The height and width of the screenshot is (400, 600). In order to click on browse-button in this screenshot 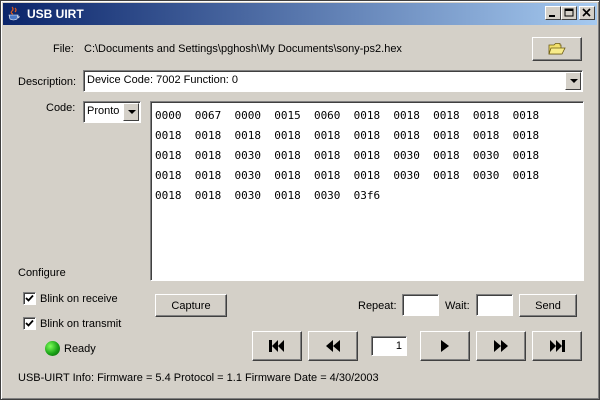, I will do `click(557, 49)`.